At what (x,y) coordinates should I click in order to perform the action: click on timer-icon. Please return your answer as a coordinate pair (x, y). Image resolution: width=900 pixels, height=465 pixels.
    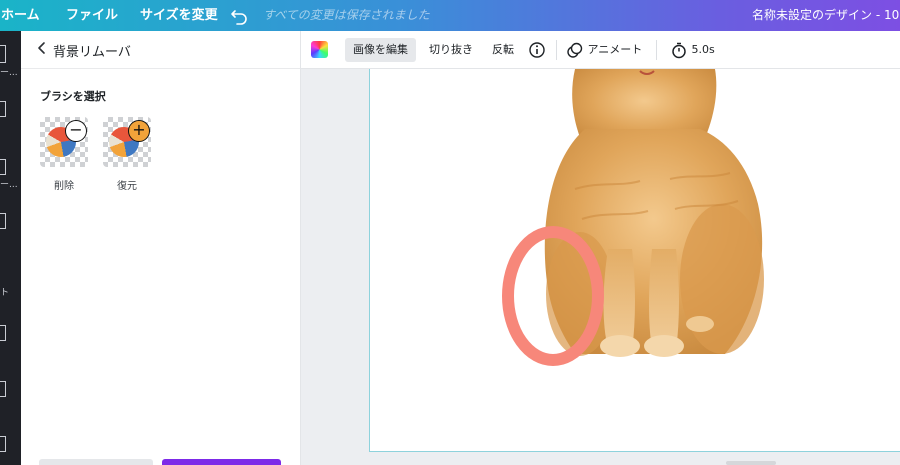
    Looking at the image, I should click on (679, 50).